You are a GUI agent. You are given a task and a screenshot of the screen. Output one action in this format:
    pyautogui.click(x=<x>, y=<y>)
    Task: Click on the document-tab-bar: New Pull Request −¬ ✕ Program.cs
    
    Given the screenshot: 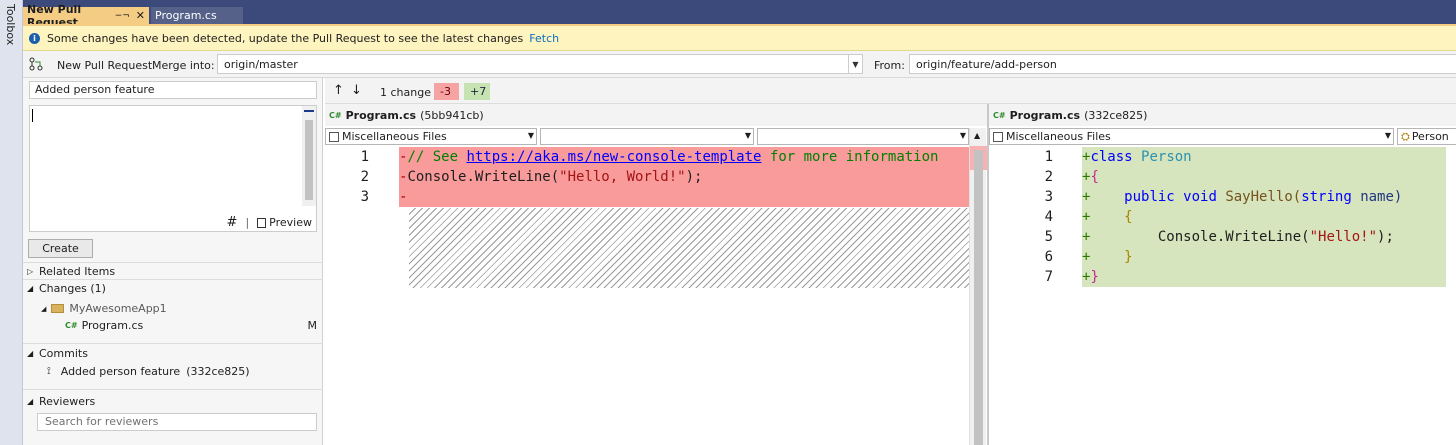 What is the action you would take?
    pyautogui.click(x=739, y=14)
    